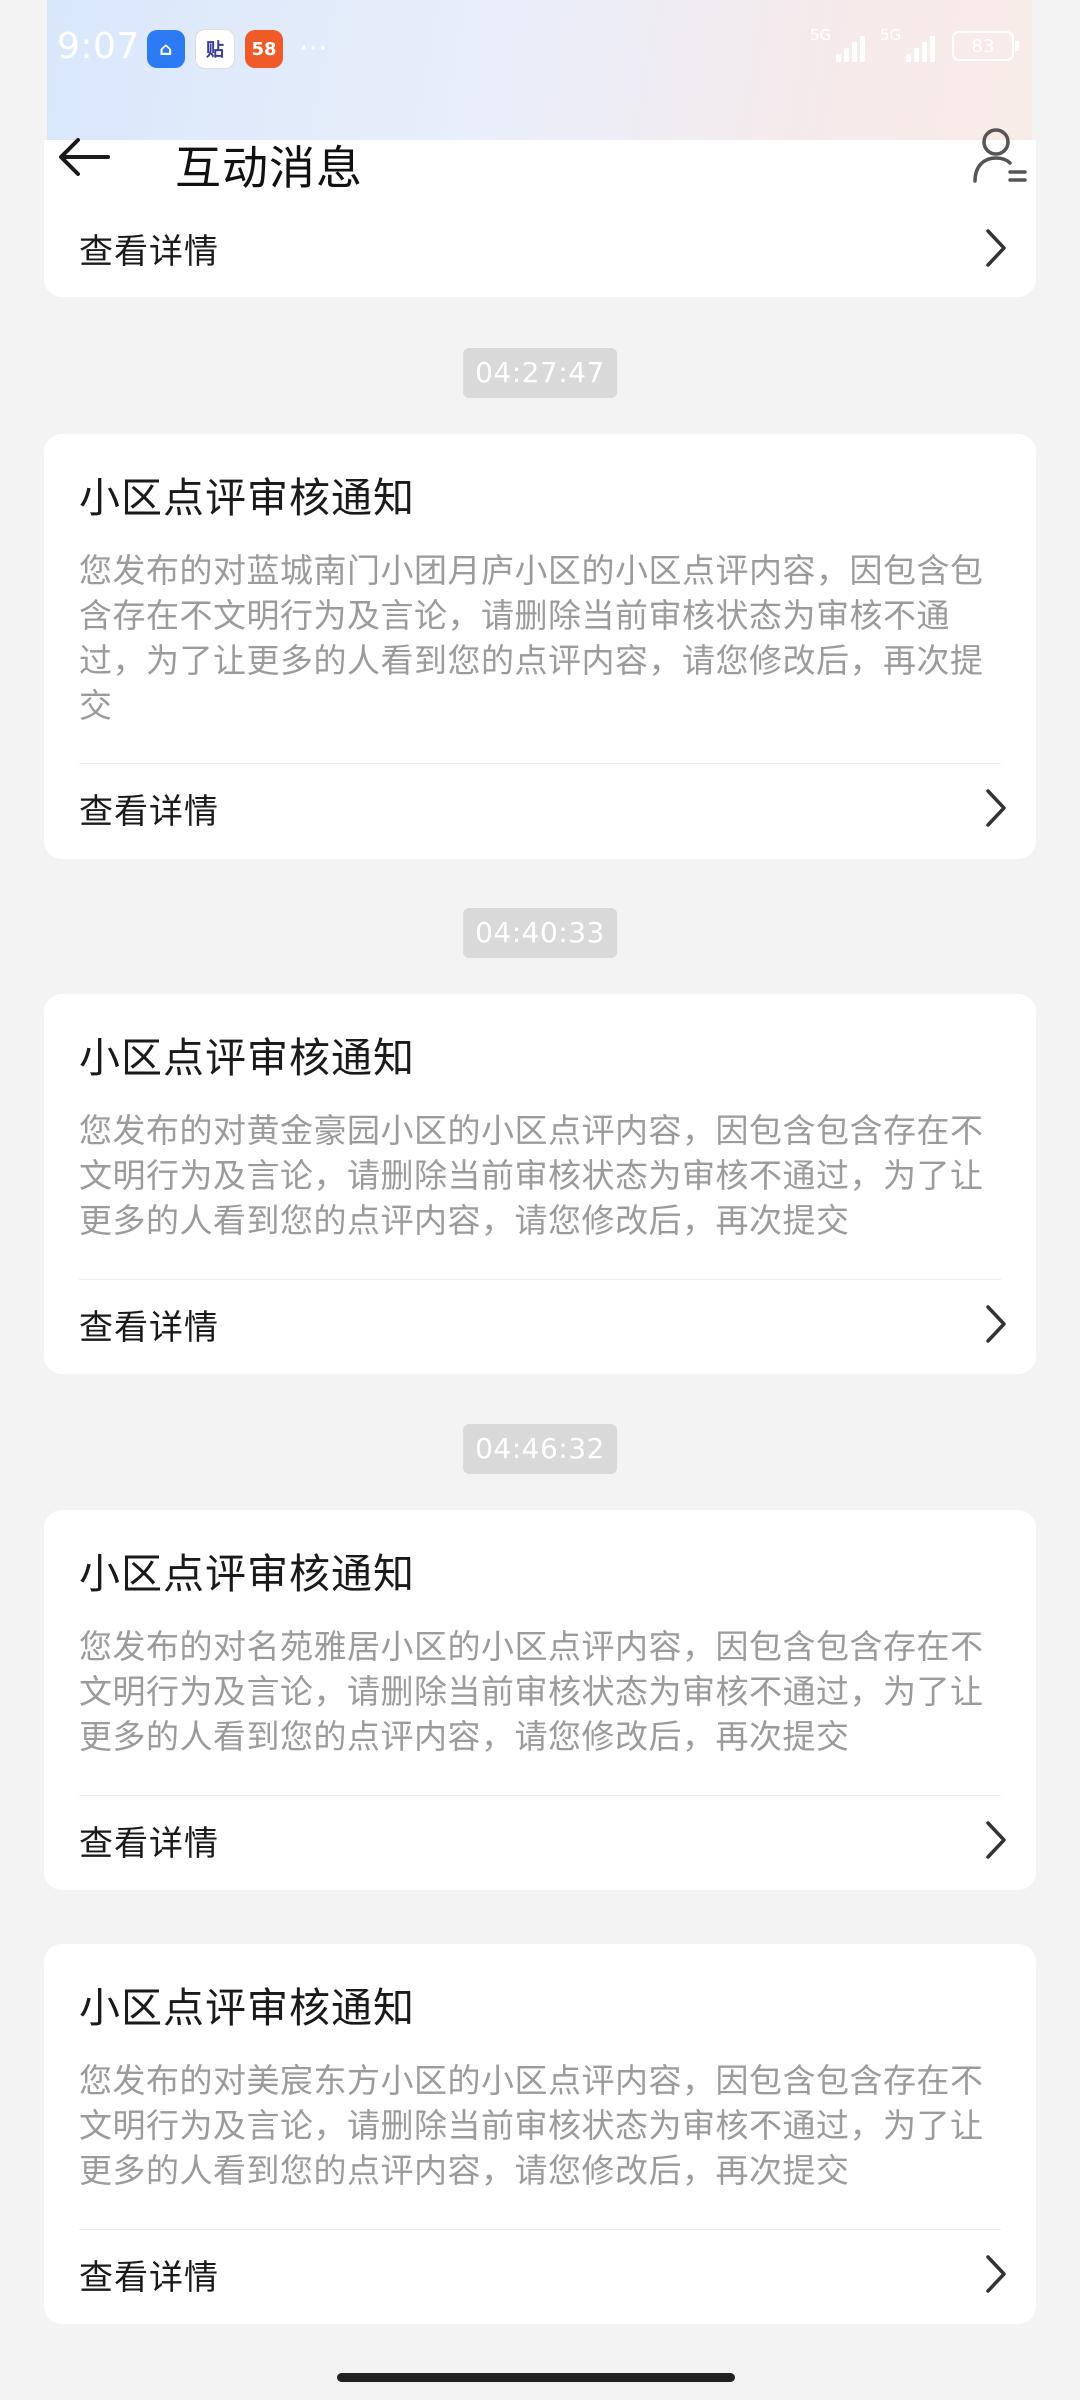  I want to click on home-indicator, so click(536, 2377).